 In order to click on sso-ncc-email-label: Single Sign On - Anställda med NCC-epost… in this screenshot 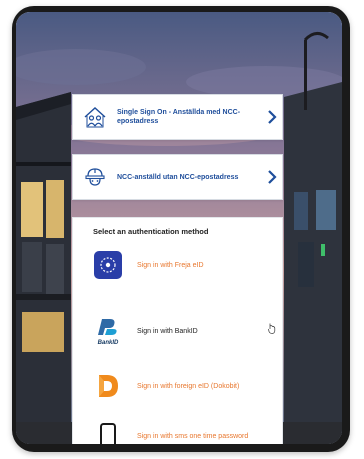, I will do `click(179, 117)`.